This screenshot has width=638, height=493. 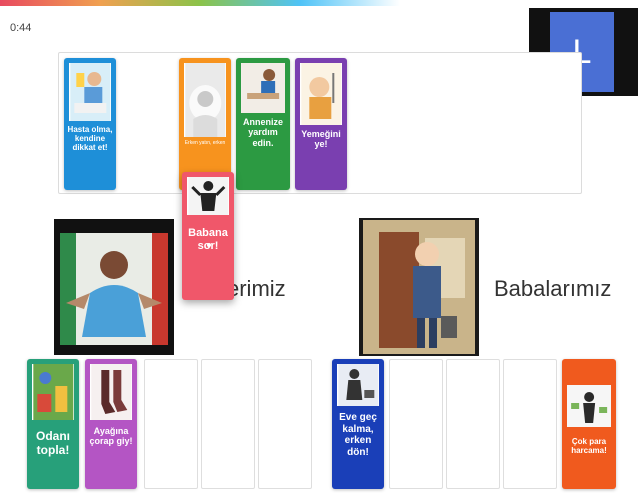 What do you see at coordinates (209, 245) in the screenshot?
I see `mouse-cursor` at bounding box center [209, 245].